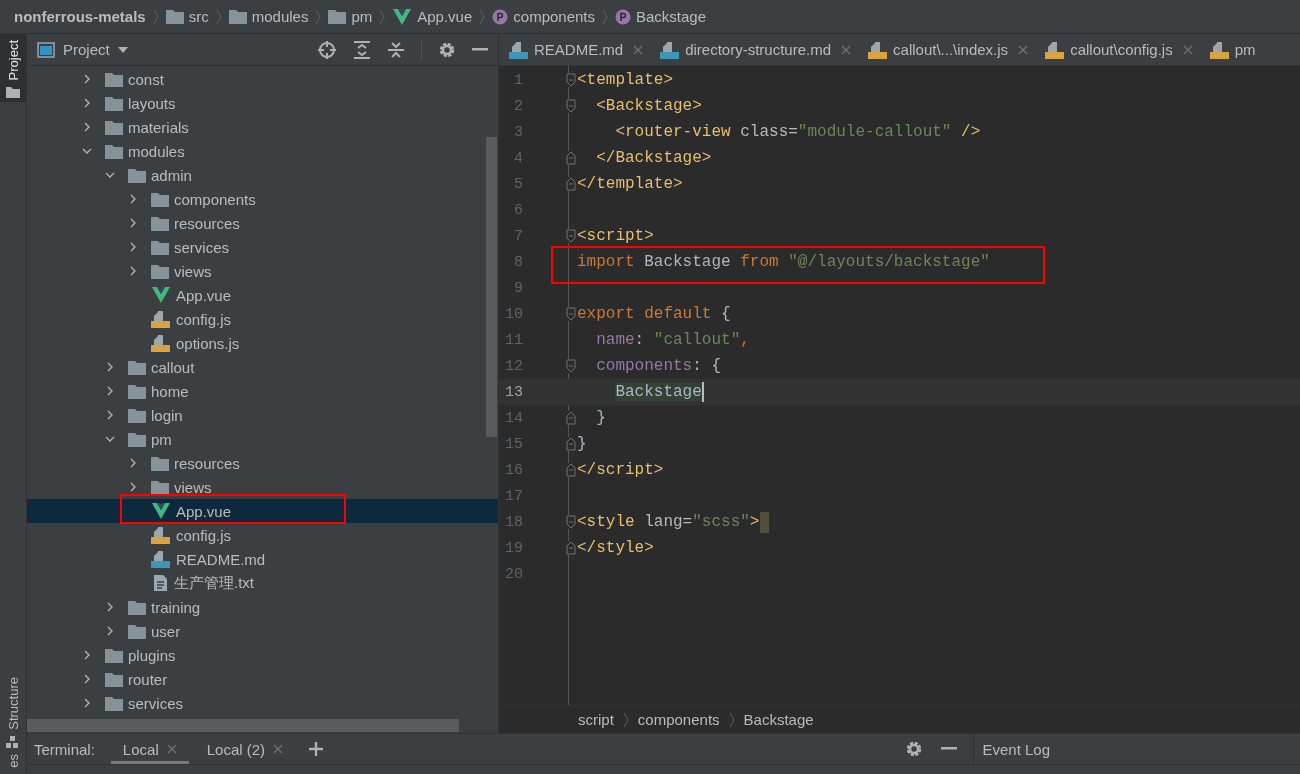 The width and height of the screenshot is (1300, 774). I want to click on panel-title: Project, so click(86, 49).